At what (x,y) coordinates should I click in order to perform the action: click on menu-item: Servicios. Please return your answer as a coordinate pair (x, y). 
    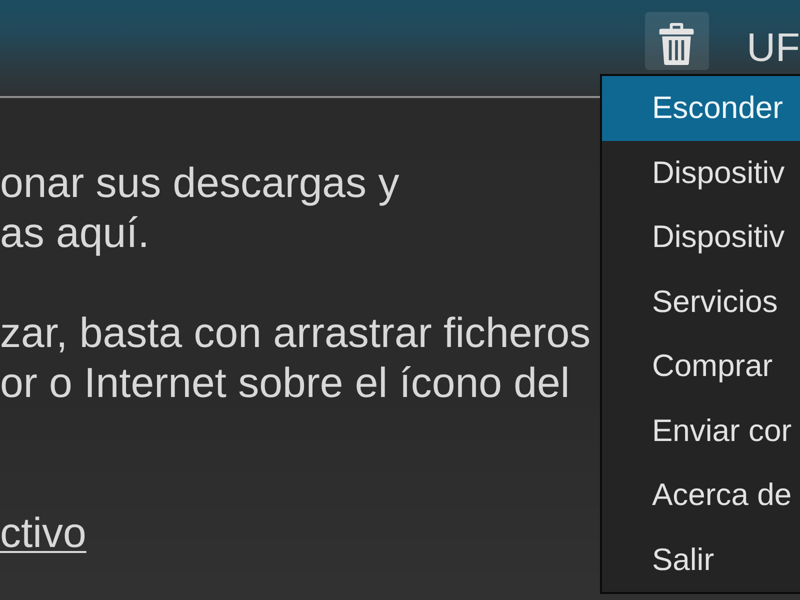
    Looking at the image, I should click on (701, 302).